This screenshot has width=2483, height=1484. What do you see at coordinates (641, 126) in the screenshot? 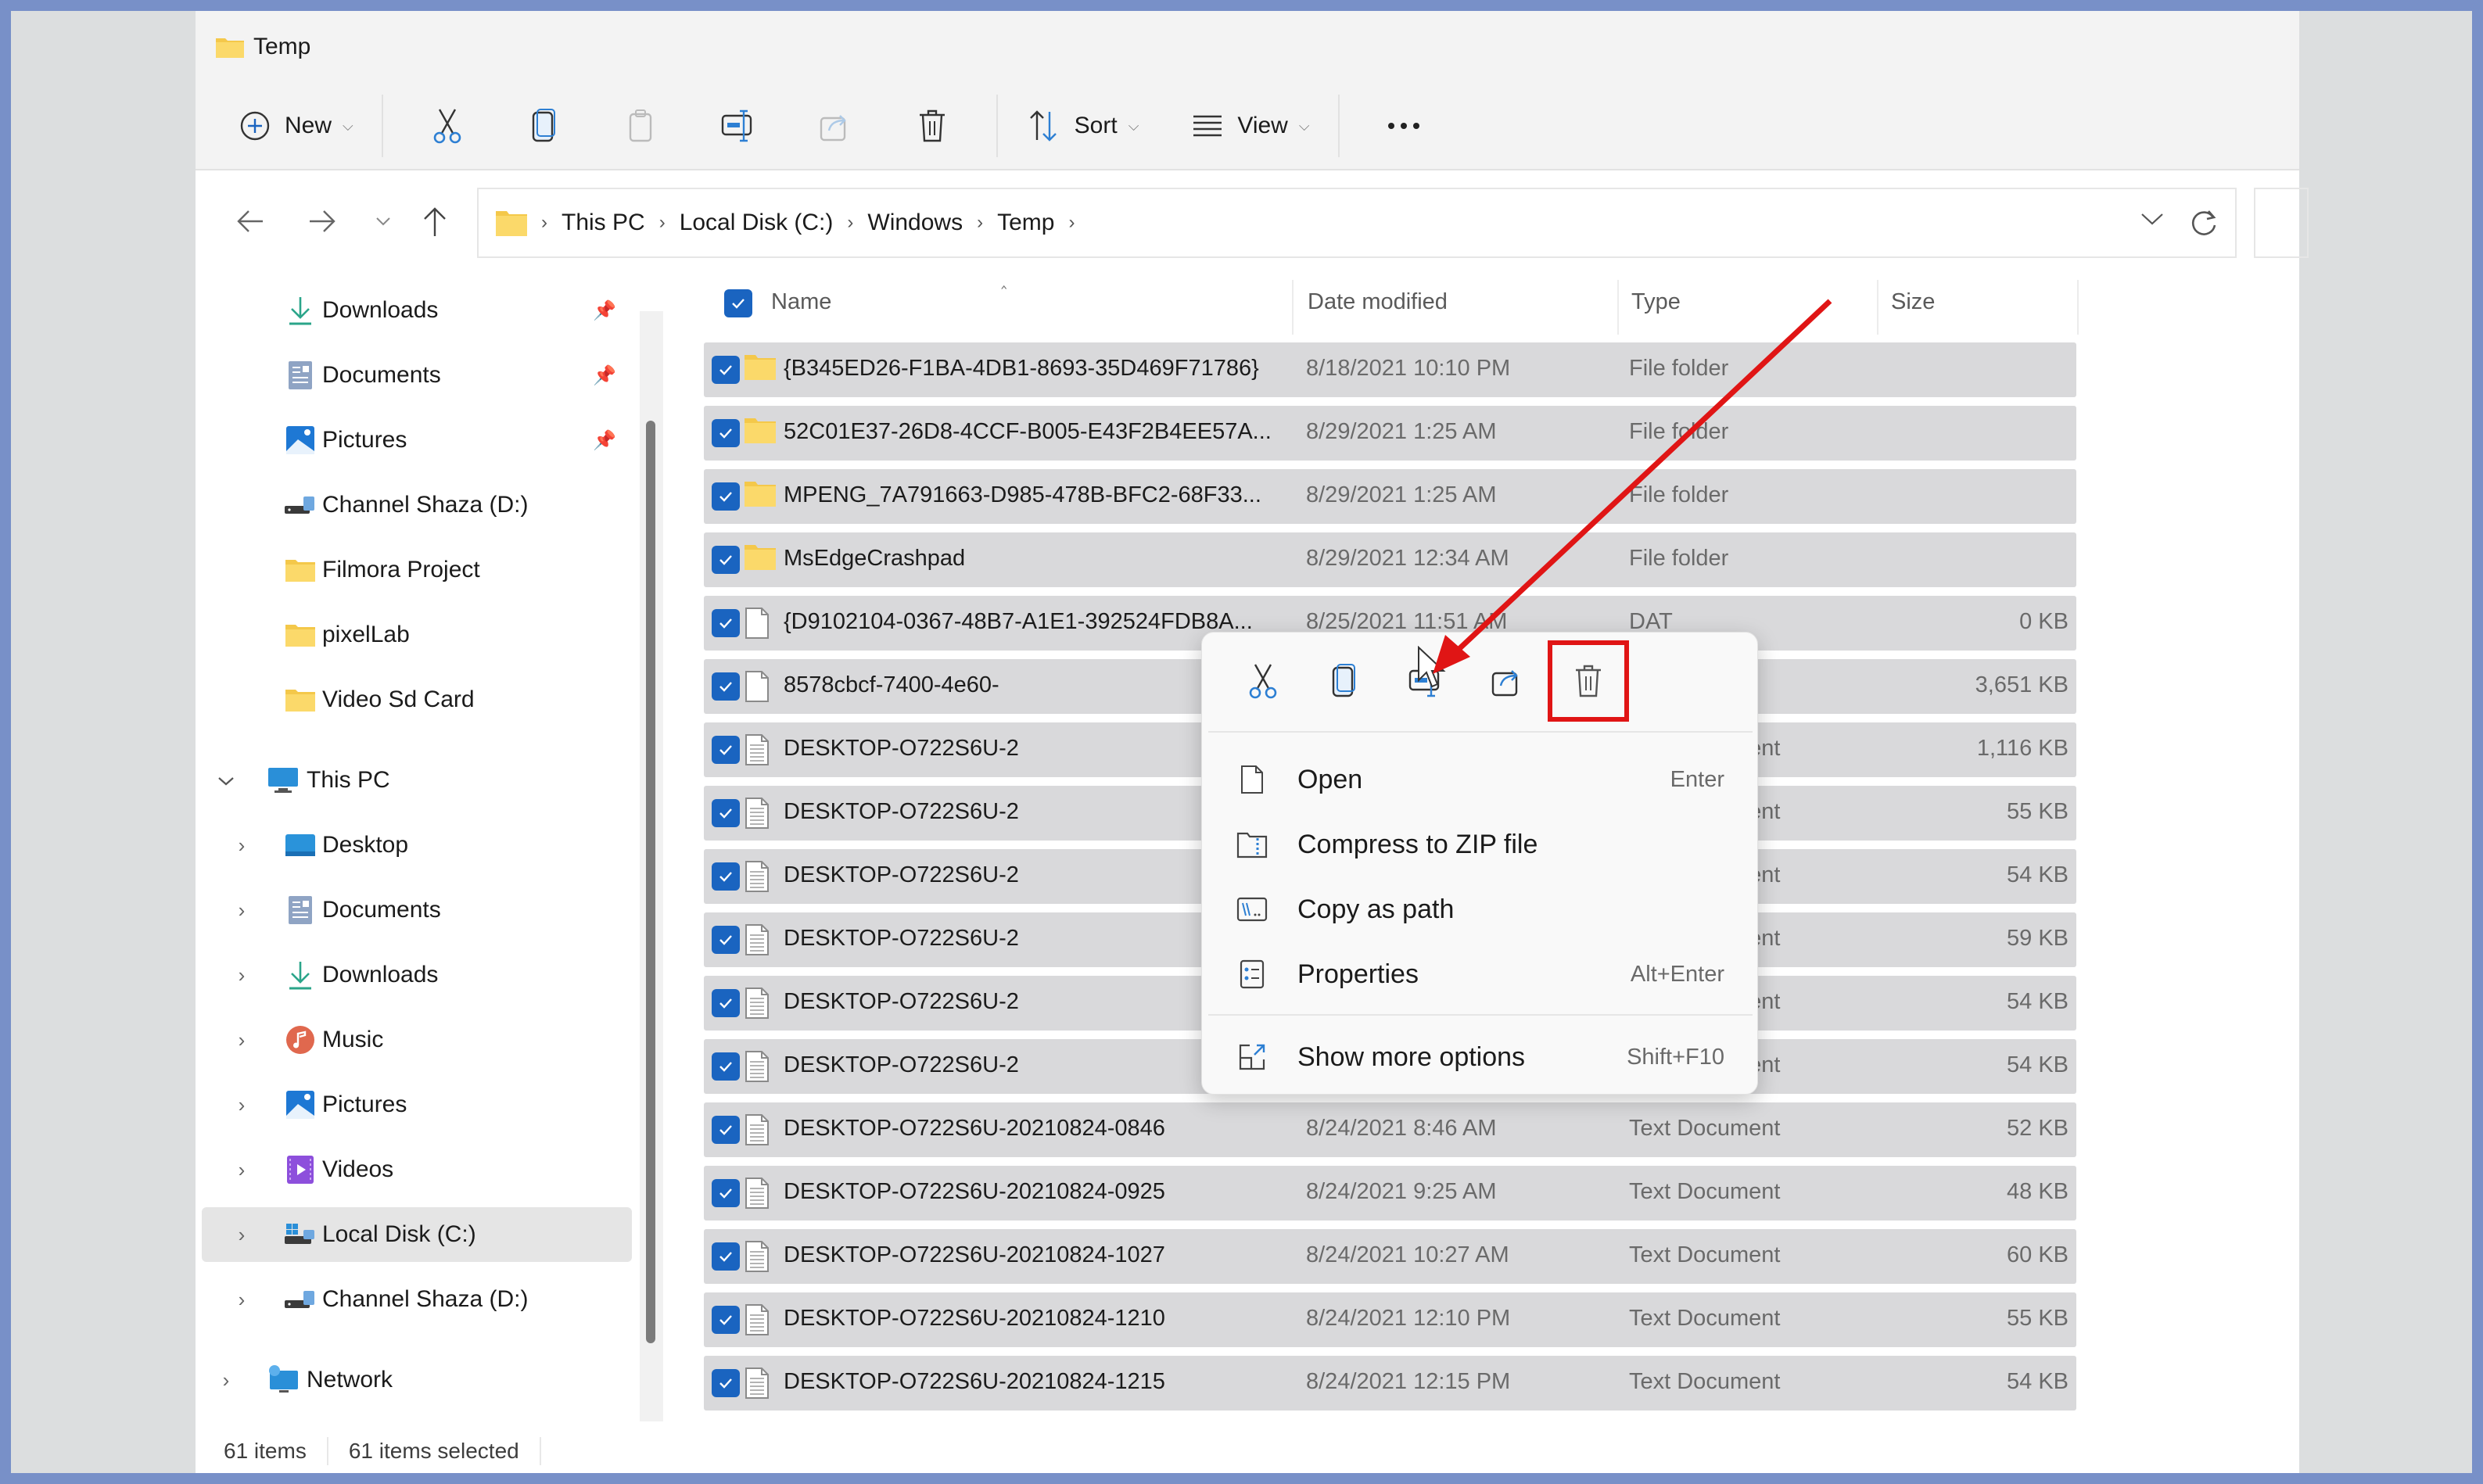
I see `paste-button` at bounding box center [641, 126].